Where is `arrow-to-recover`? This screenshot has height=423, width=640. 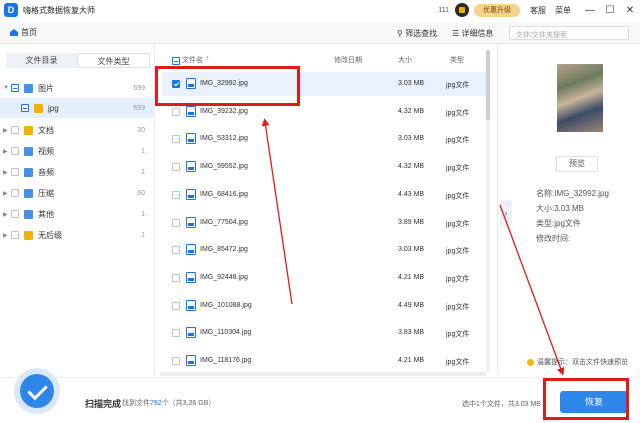
arrow-to-recover is located at coordinates (532, 290).